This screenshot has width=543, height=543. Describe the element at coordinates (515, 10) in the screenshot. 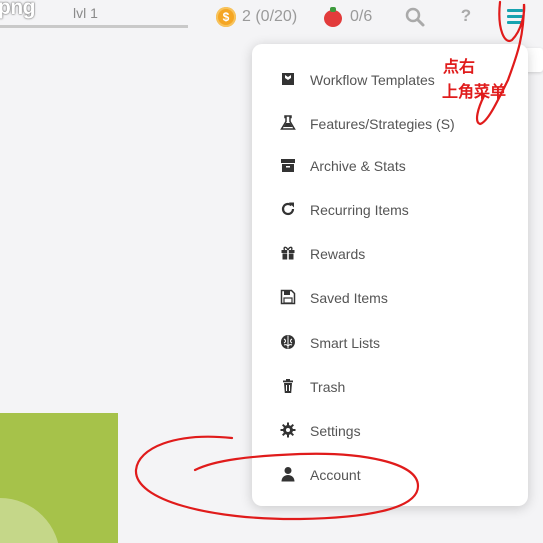

I see `hamburger-icon` at that location.